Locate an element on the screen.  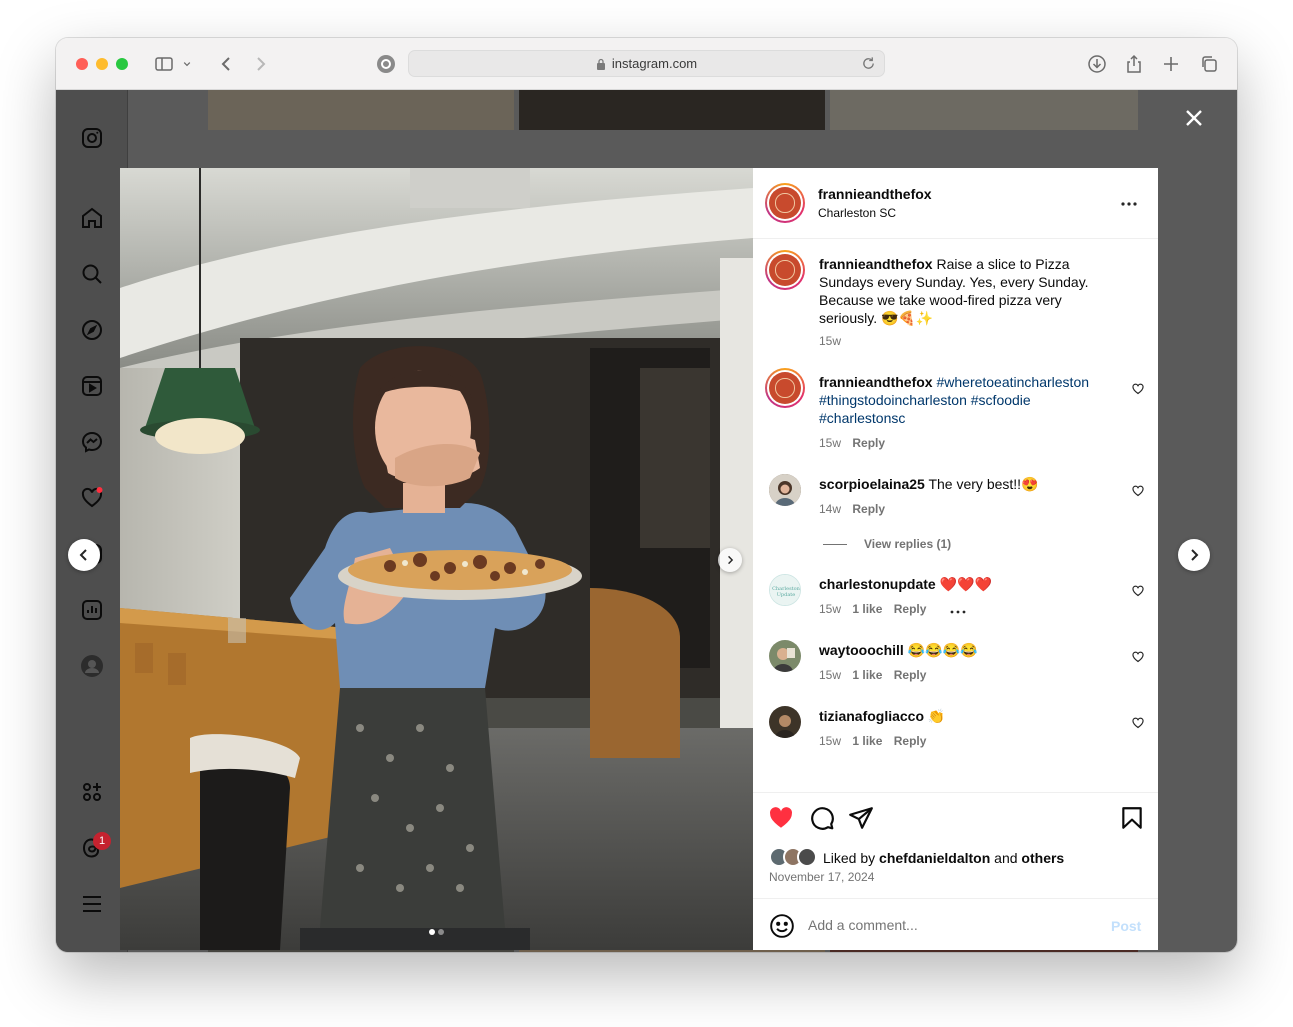
post-location: Charleston SC is located at coordinates (857, 213).